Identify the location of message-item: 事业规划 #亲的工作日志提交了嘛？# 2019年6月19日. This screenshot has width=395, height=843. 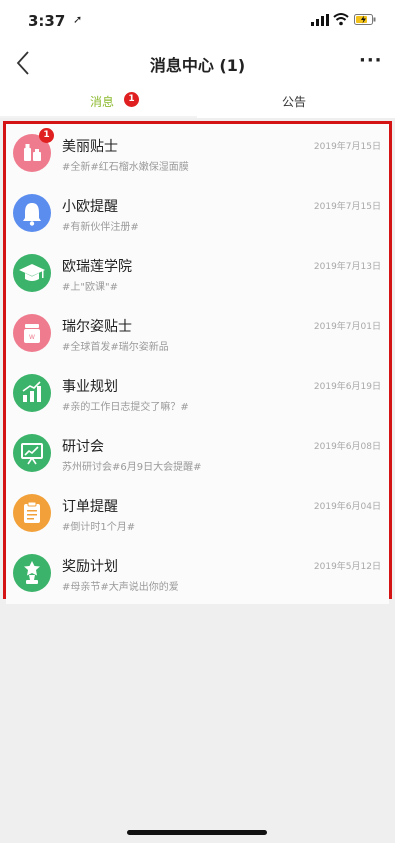
(197, 394).